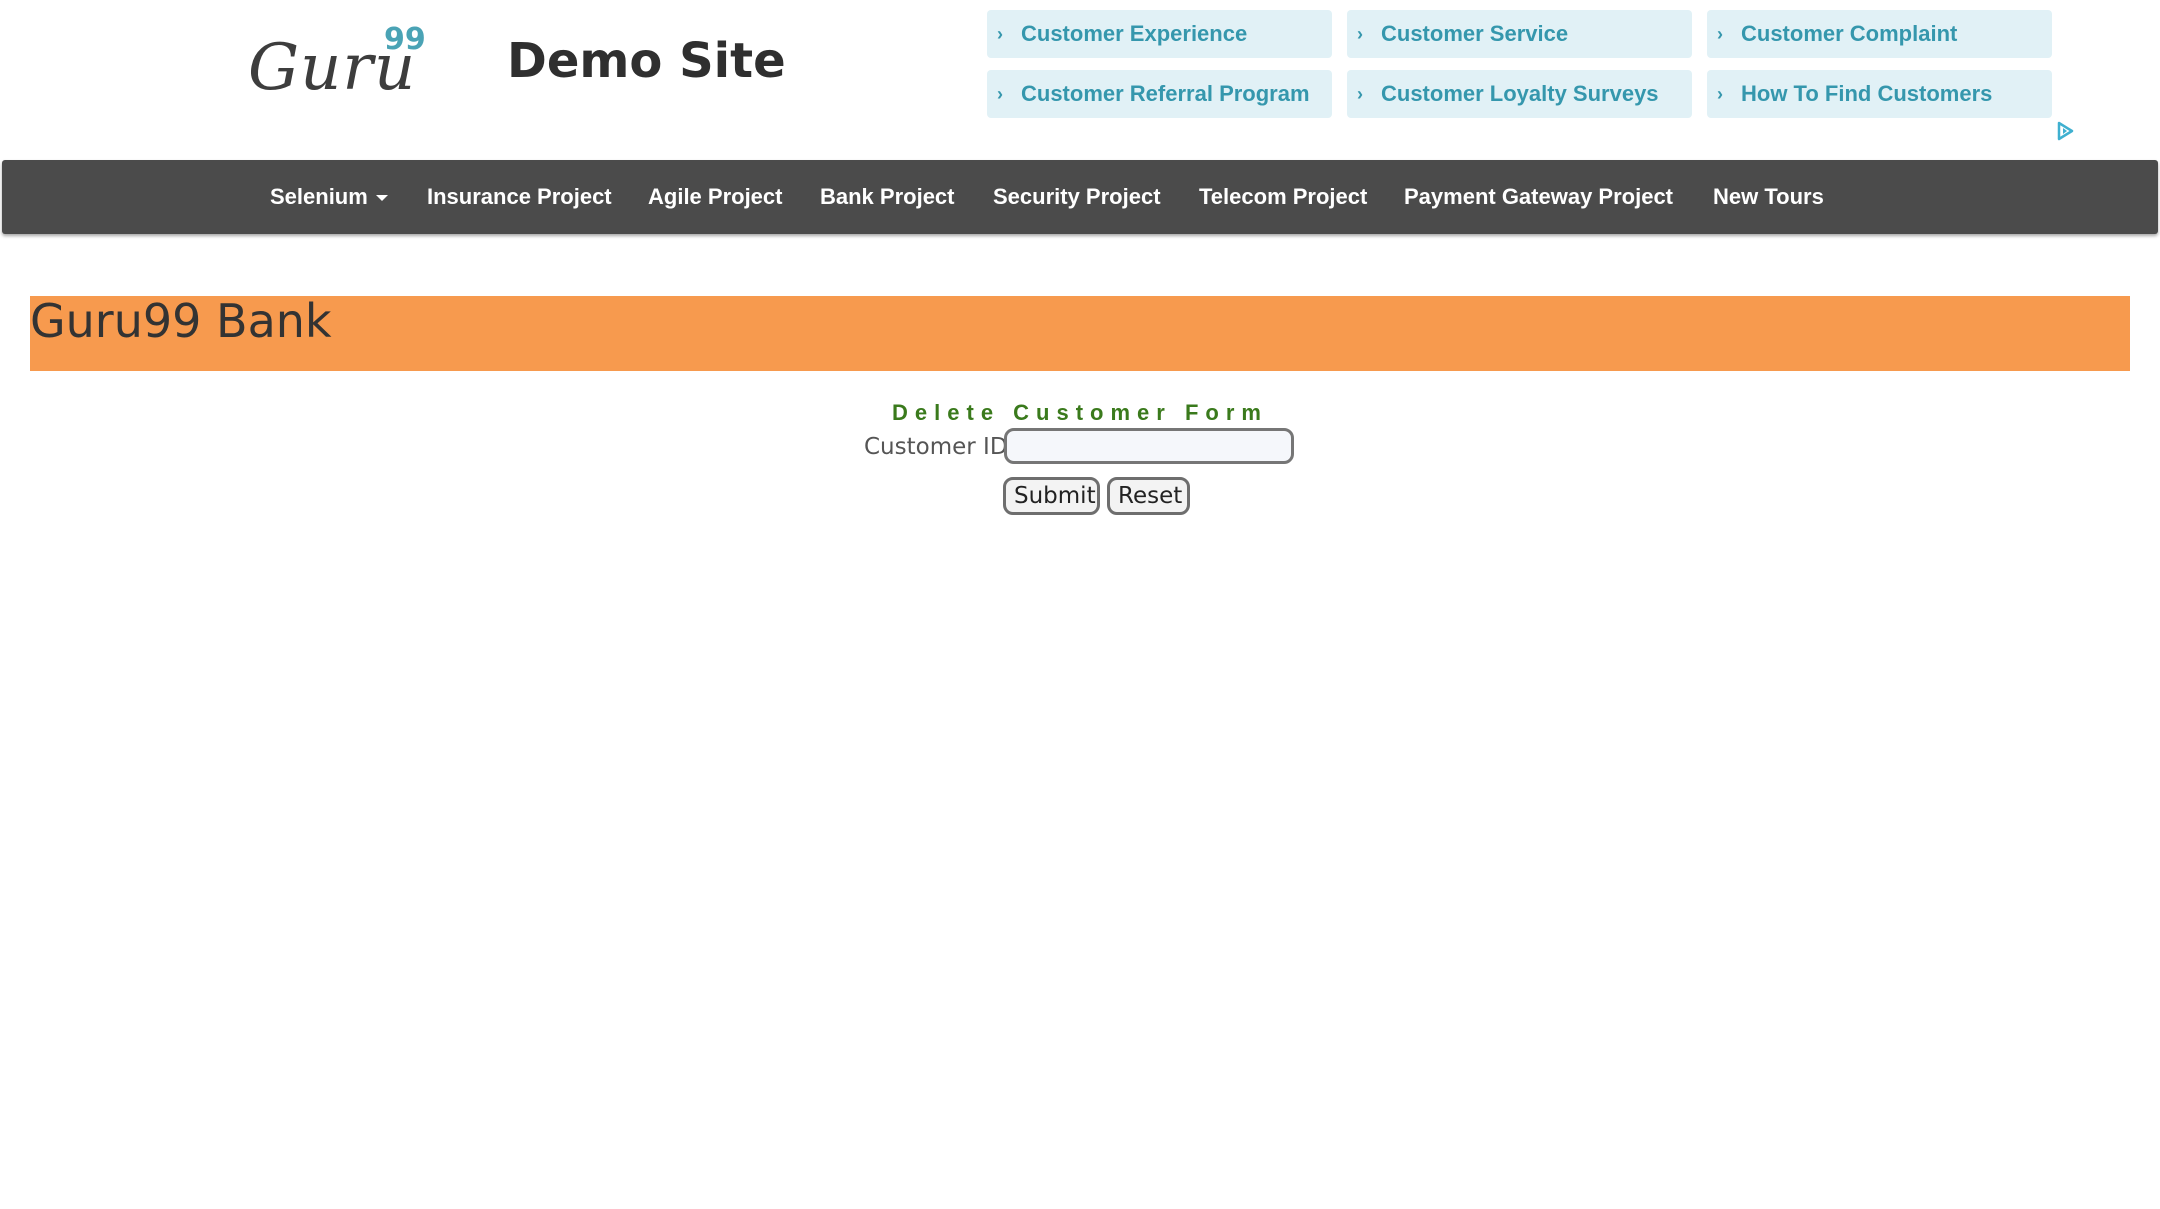  What do you see at coordinates (1149, 446) in the screenshot?
I see `customer-id-input` at bounding box center [1149, 446].